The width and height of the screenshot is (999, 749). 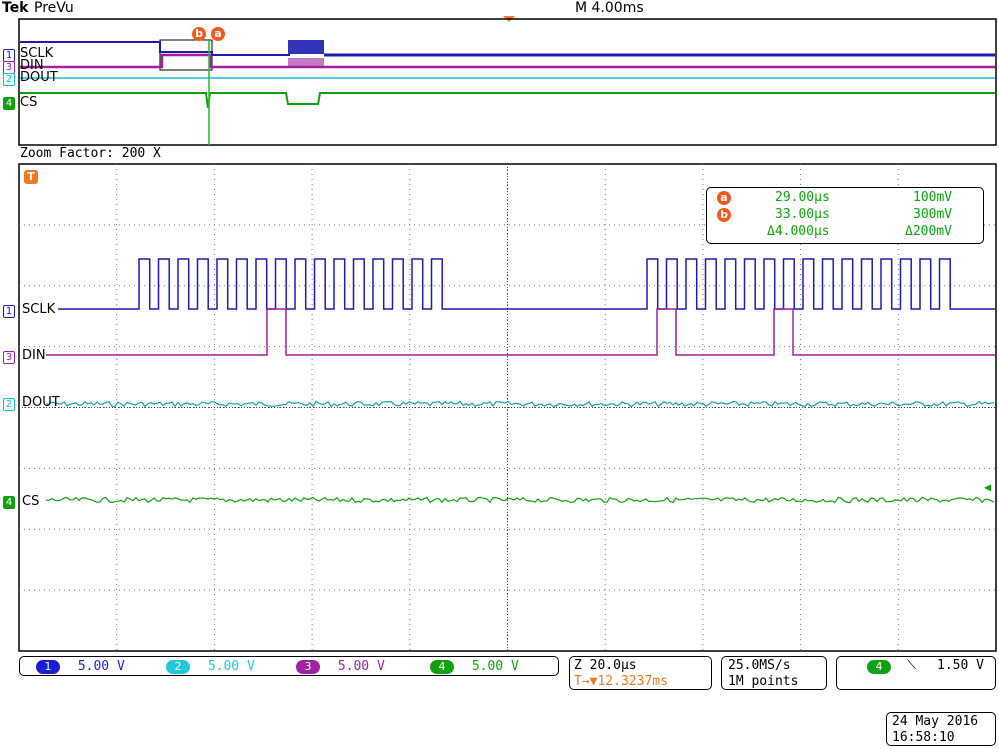 I want to click on sample-rate: 25.0MS/s, so click(x=759, y=665).